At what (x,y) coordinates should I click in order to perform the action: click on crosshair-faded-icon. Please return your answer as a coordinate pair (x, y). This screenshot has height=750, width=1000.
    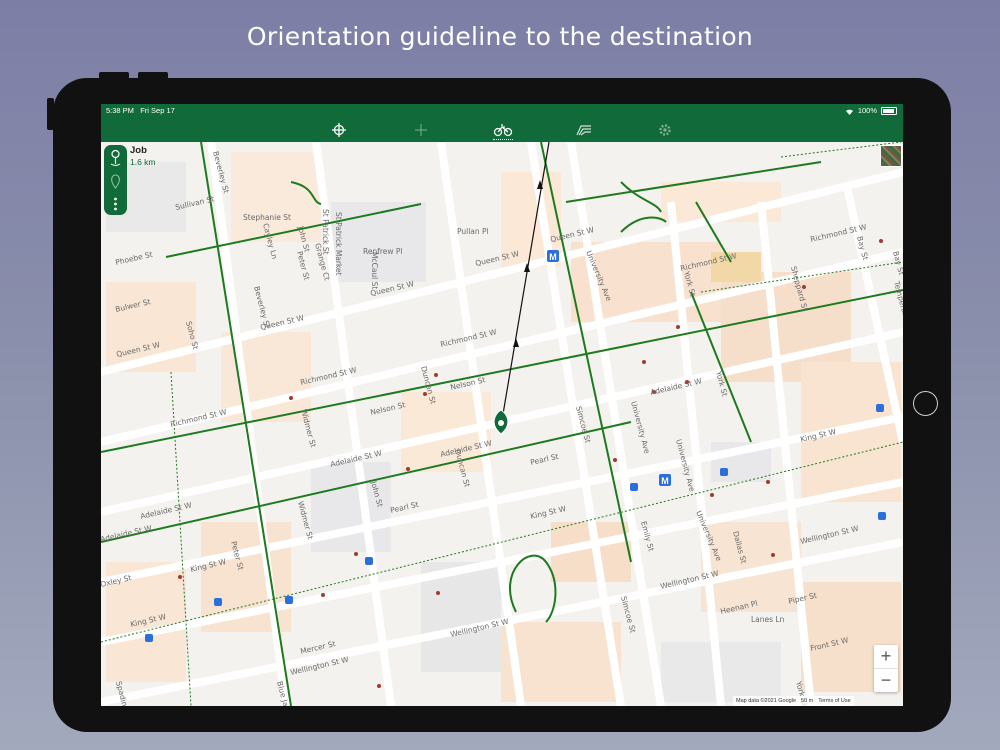
    Looking at the image, I should click on (421, 130).